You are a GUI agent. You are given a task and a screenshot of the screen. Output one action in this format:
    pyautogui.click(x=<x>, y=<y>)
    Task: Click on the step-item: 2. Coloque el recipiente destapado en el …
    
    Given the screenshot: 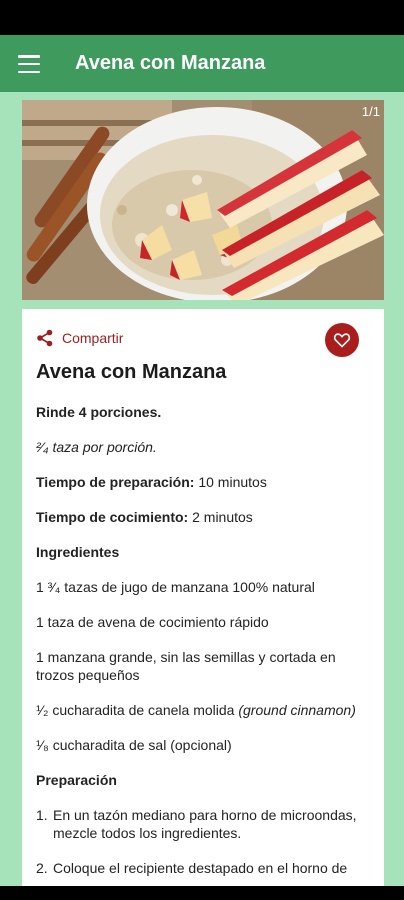 What is the action you would take?
    pyautogui.click(x=203, y=868)
    